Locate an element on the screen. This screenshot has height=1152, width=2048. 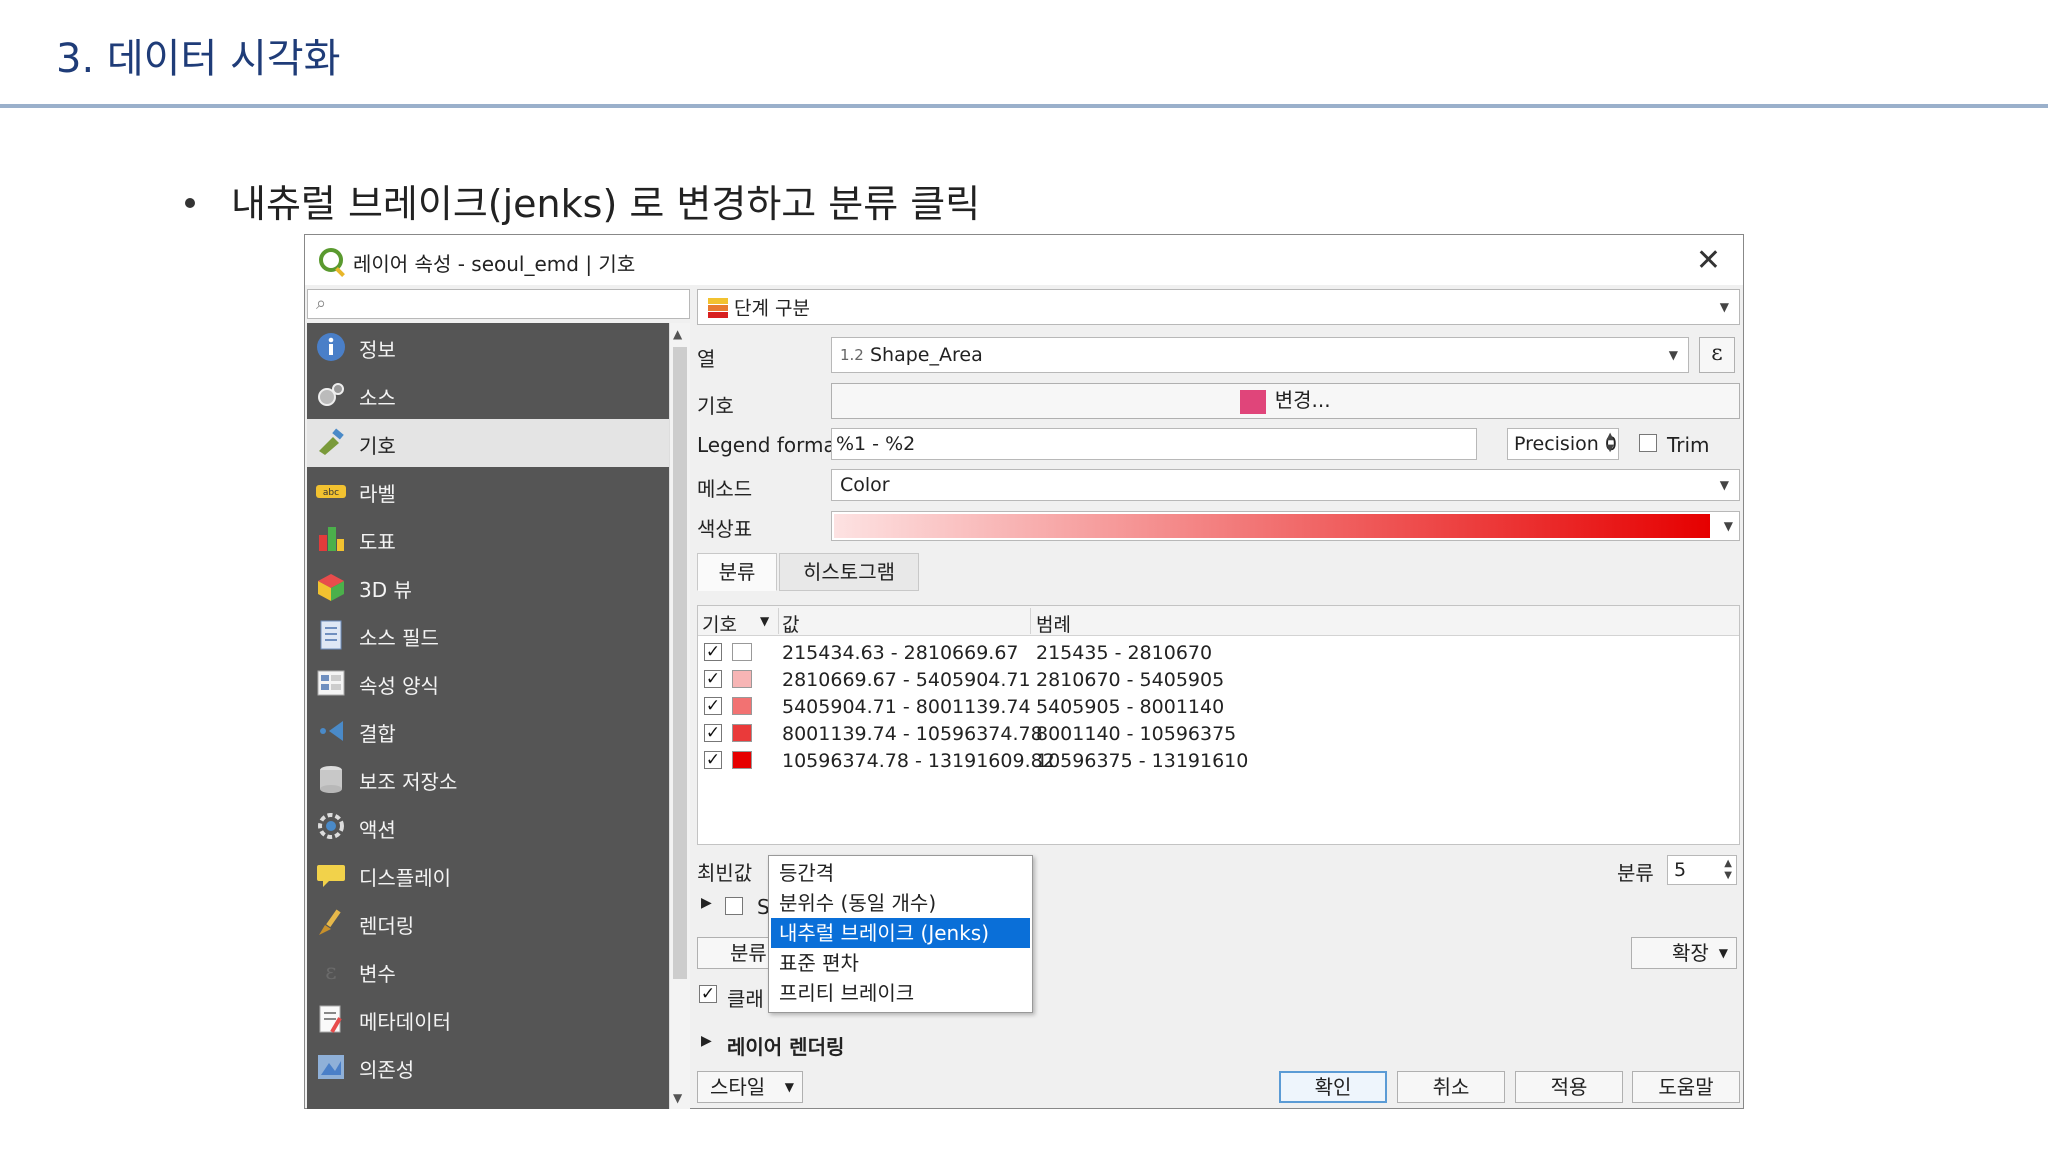
sidebar-item-auxiliary-storage: 보조 저장소 is located at coordinates (488, 779).